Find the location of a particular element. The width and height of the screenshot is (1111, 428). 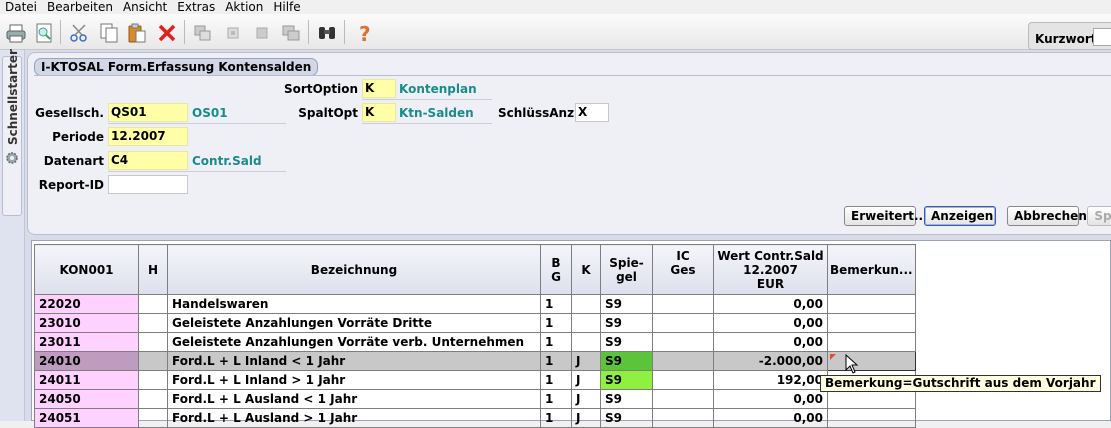

cell-kon: 24050 is located at coordinates (86, 399).